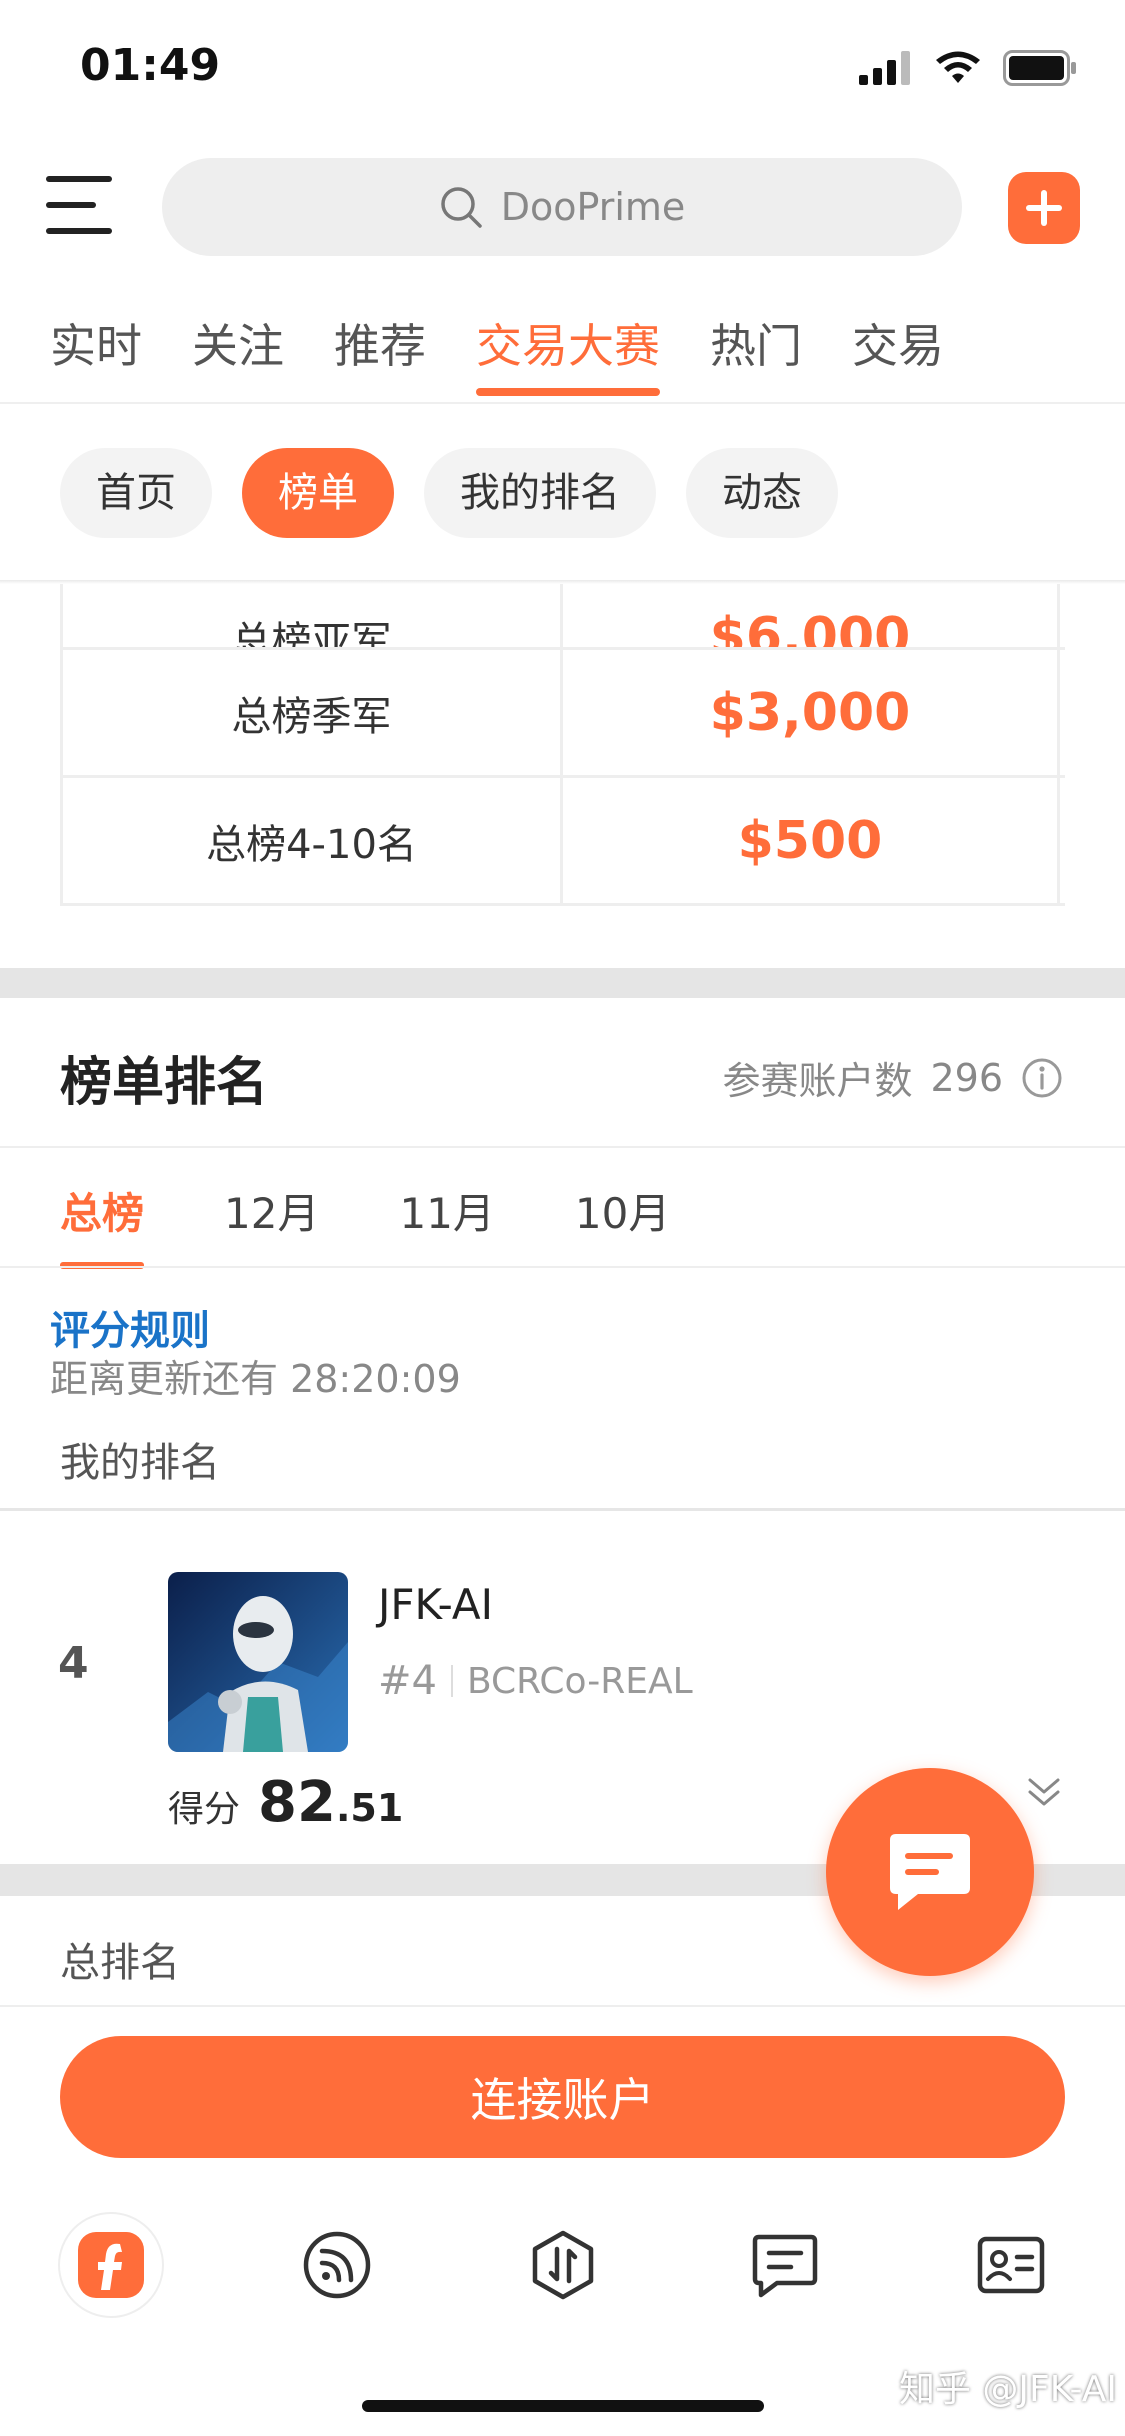 The image size is (1125, 2436). What do you see at coordinates (622, 1210) in the screenshot?
I see `tab-october: 10月` at bounding box center [622, 1210].